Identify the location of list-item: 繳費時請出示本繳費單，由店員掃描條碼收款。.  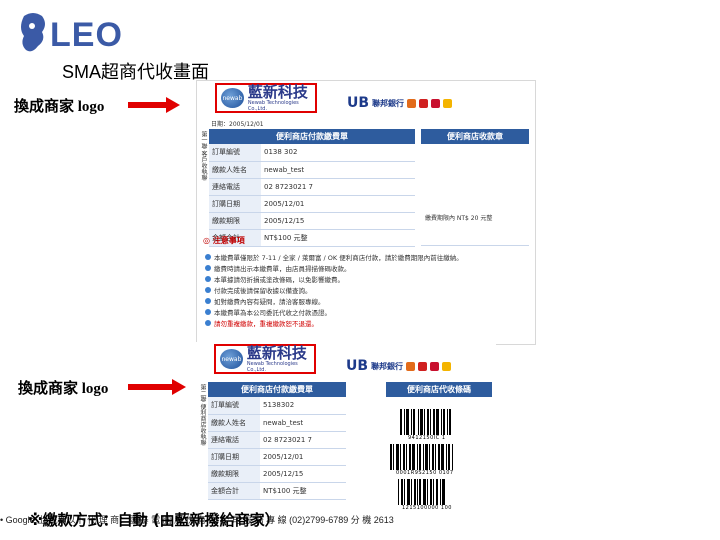
(368, 267).